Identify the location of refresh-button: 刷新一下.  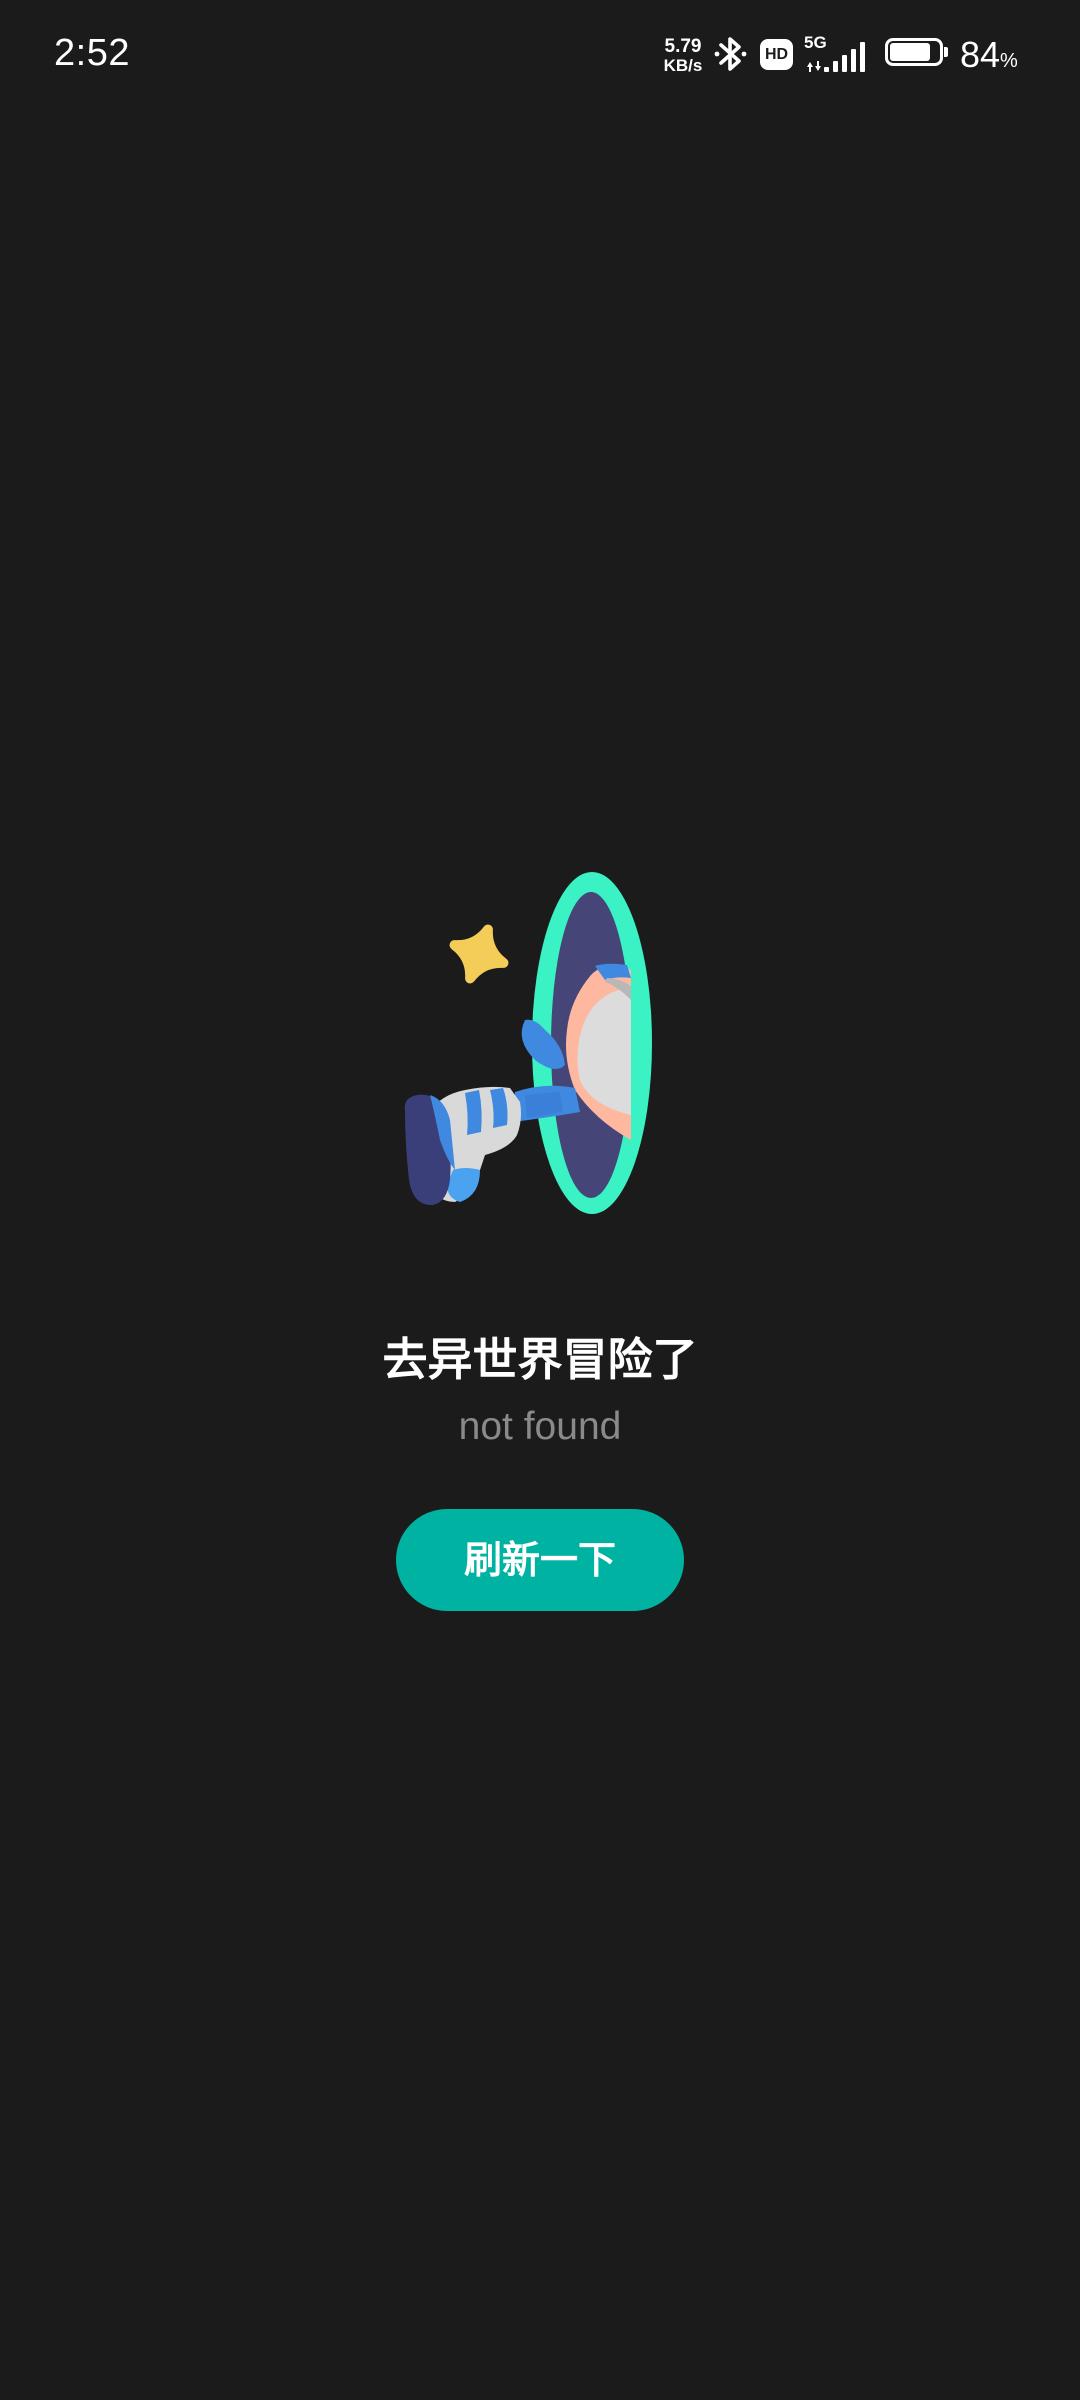
(540, 1560).